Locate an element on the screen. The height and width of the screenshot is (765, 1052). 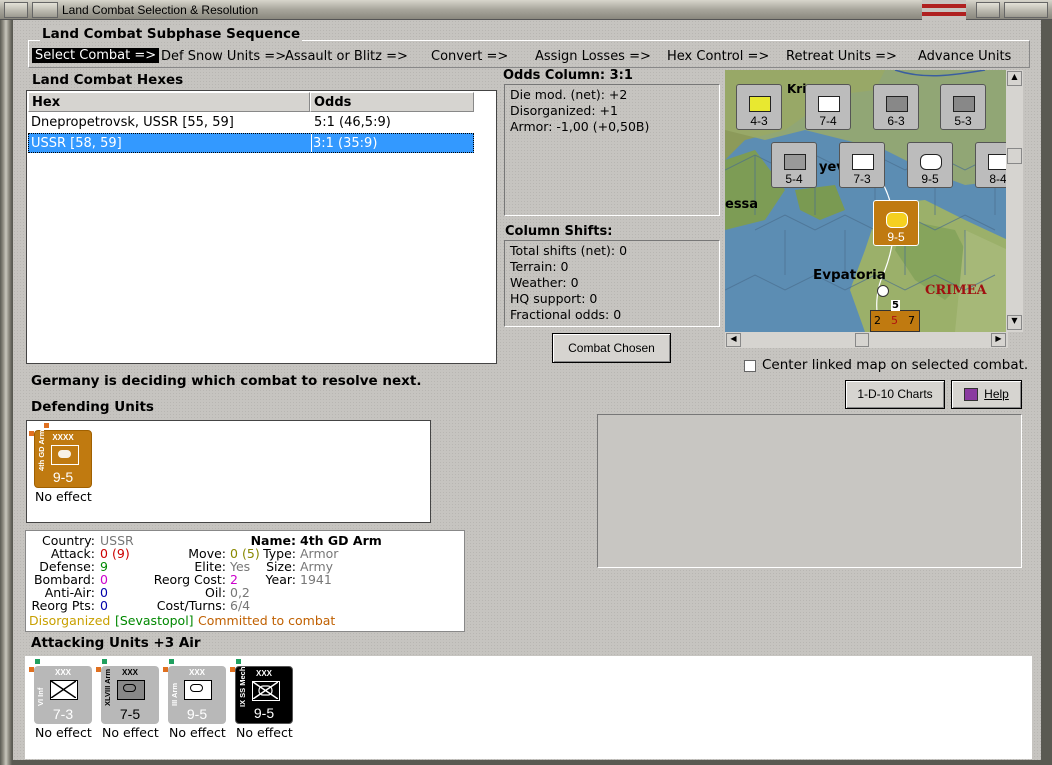
window-title: Land Combat Selection & Resolution is located at coordinates (160, 10).